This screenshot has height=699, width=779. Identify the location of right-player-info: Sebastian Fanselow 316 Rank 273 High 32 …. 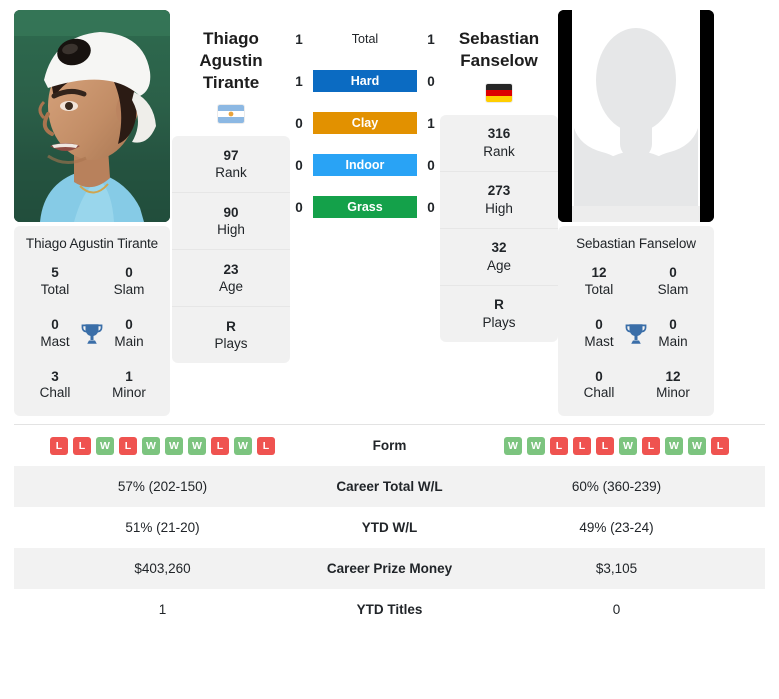
(499, 176).